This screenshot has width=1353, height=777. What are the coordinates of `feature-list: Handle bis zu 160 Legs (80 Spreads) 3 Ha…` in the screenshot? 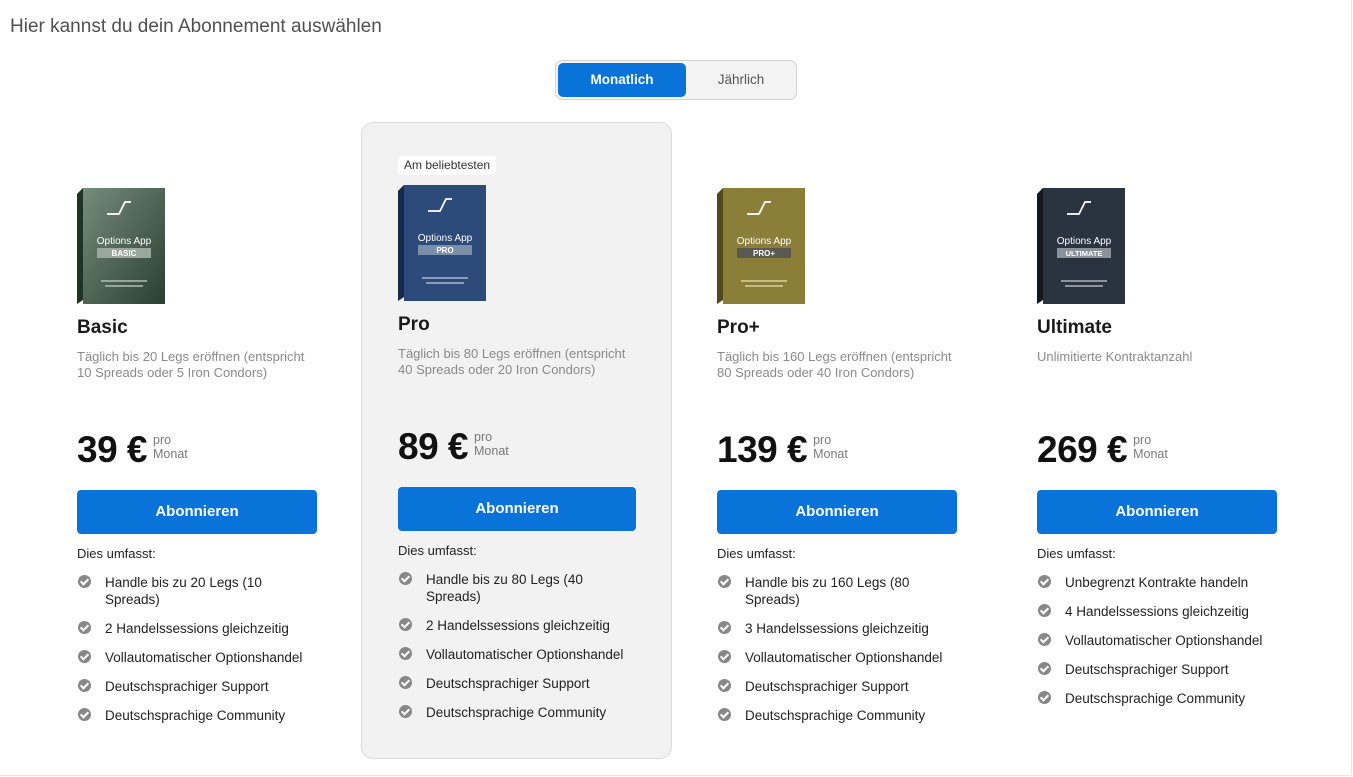 It's located at (837, 655).